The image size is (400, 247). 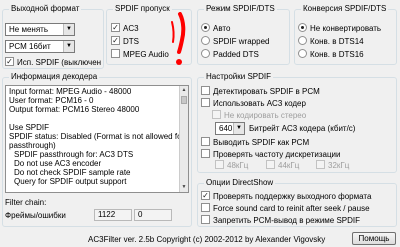 What do you see at coordinates (70, 91) in the screenshot?
I see `info-line: Input format: MPEG Audio - 48000` at bounding box center [70, 91].